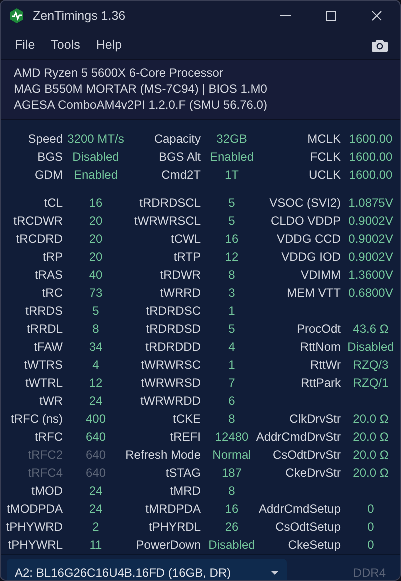 Image resolution: width=401 pixels, height=581 pixels. What do you see at coordinates (181, 293) in the screenshot?
I see `field-label: tWRRD` at bounding box center [181, 293].